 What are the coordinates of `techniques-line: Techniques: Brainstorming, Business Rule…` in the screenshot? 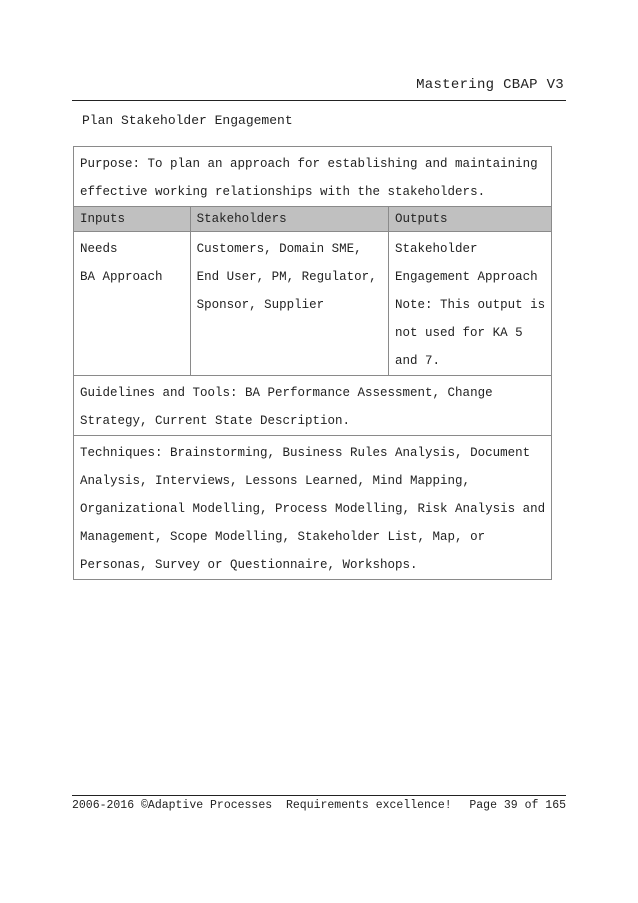 It's located at (305, 453).